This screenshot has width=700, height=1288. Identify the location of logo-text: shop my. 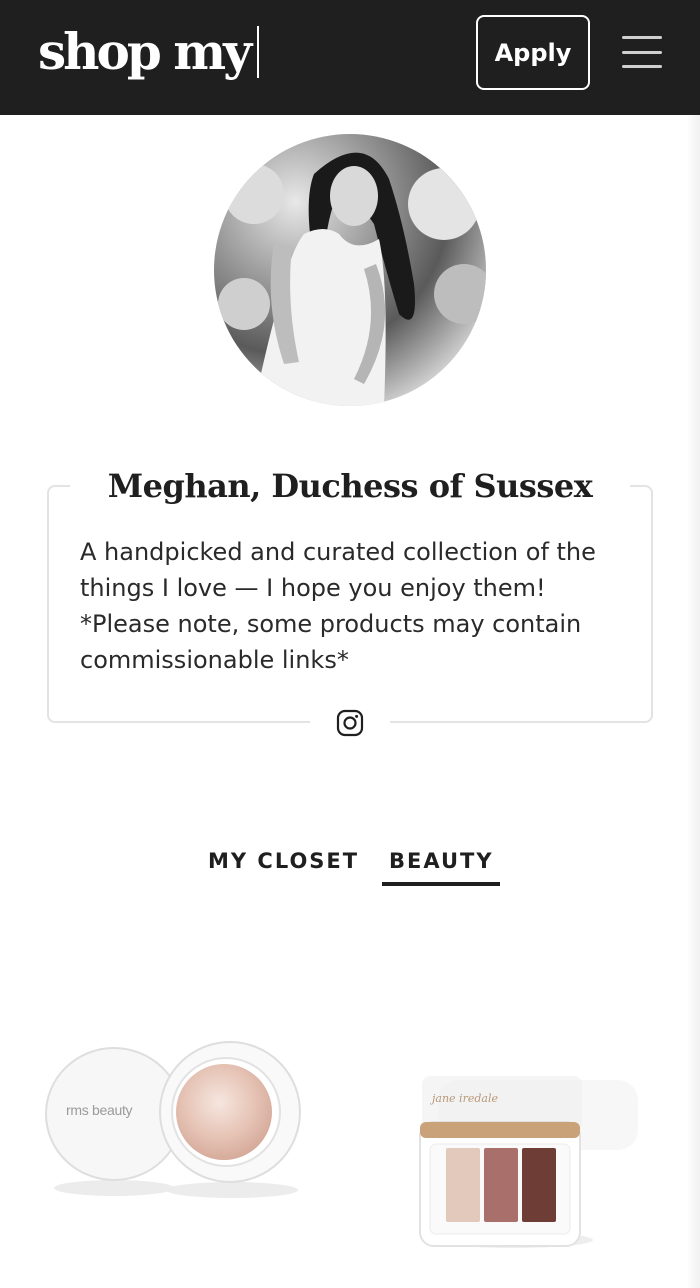
(145, 51).